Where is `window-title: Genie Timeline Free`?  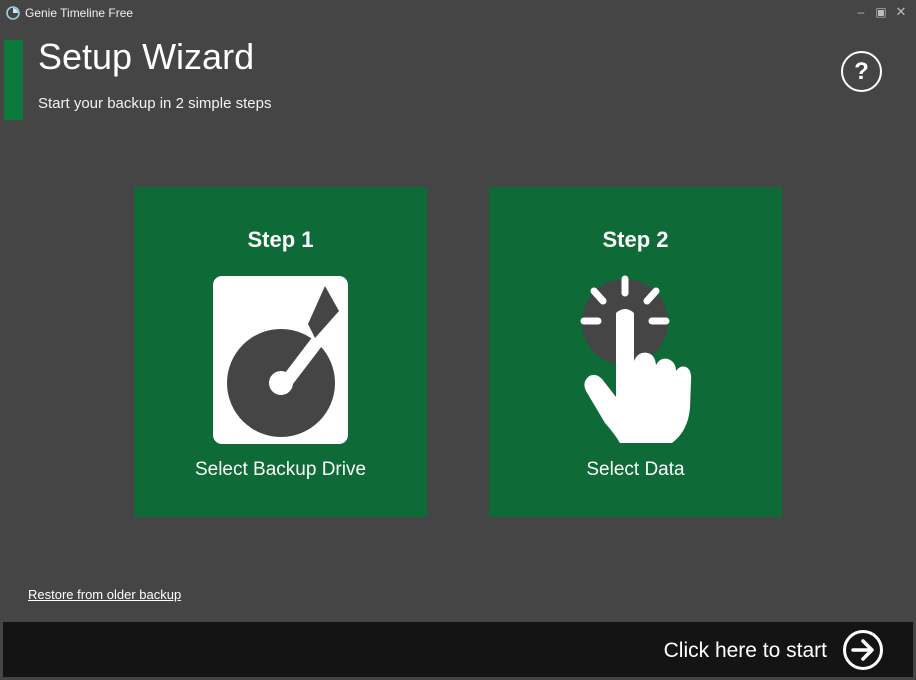
window-title: Genie Timeline Free is located at coordinates (79, 13).